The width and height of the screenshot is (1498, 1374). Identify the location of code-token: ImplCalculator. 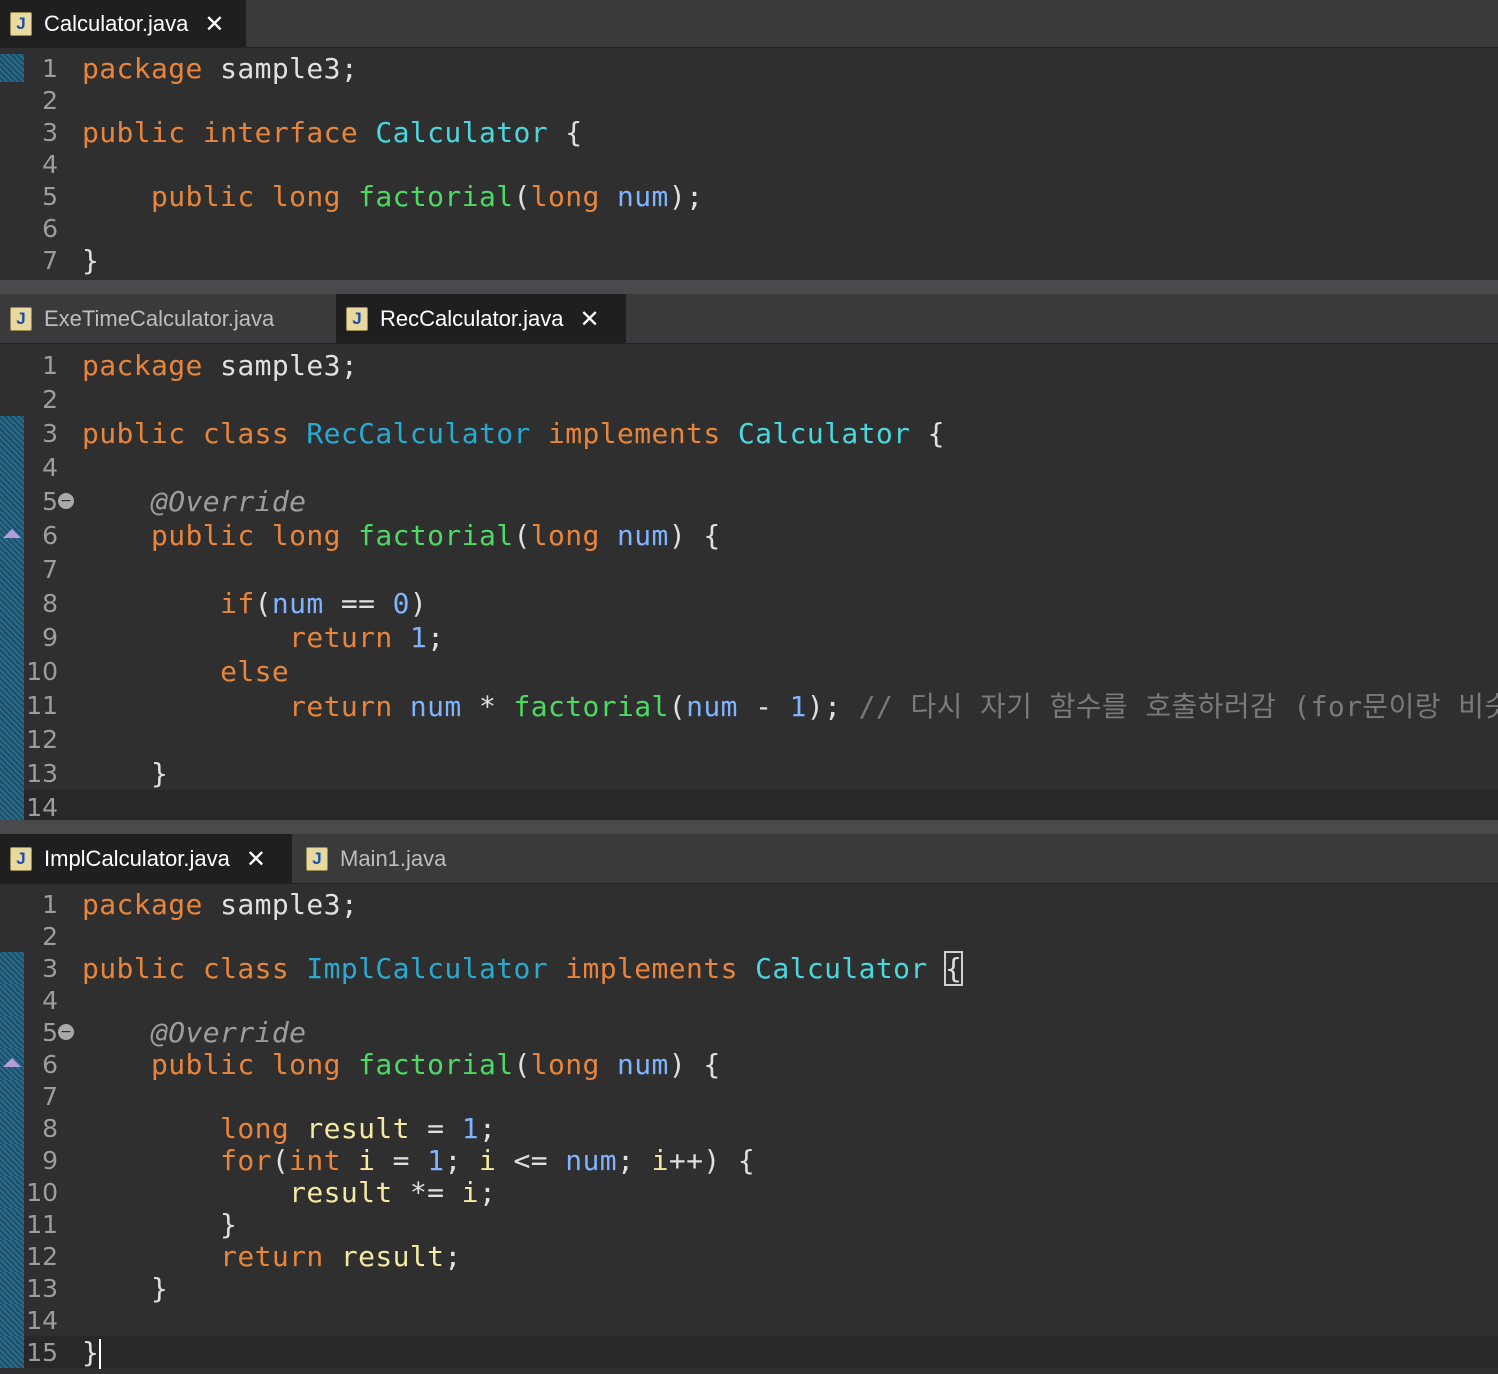
(427, 968).